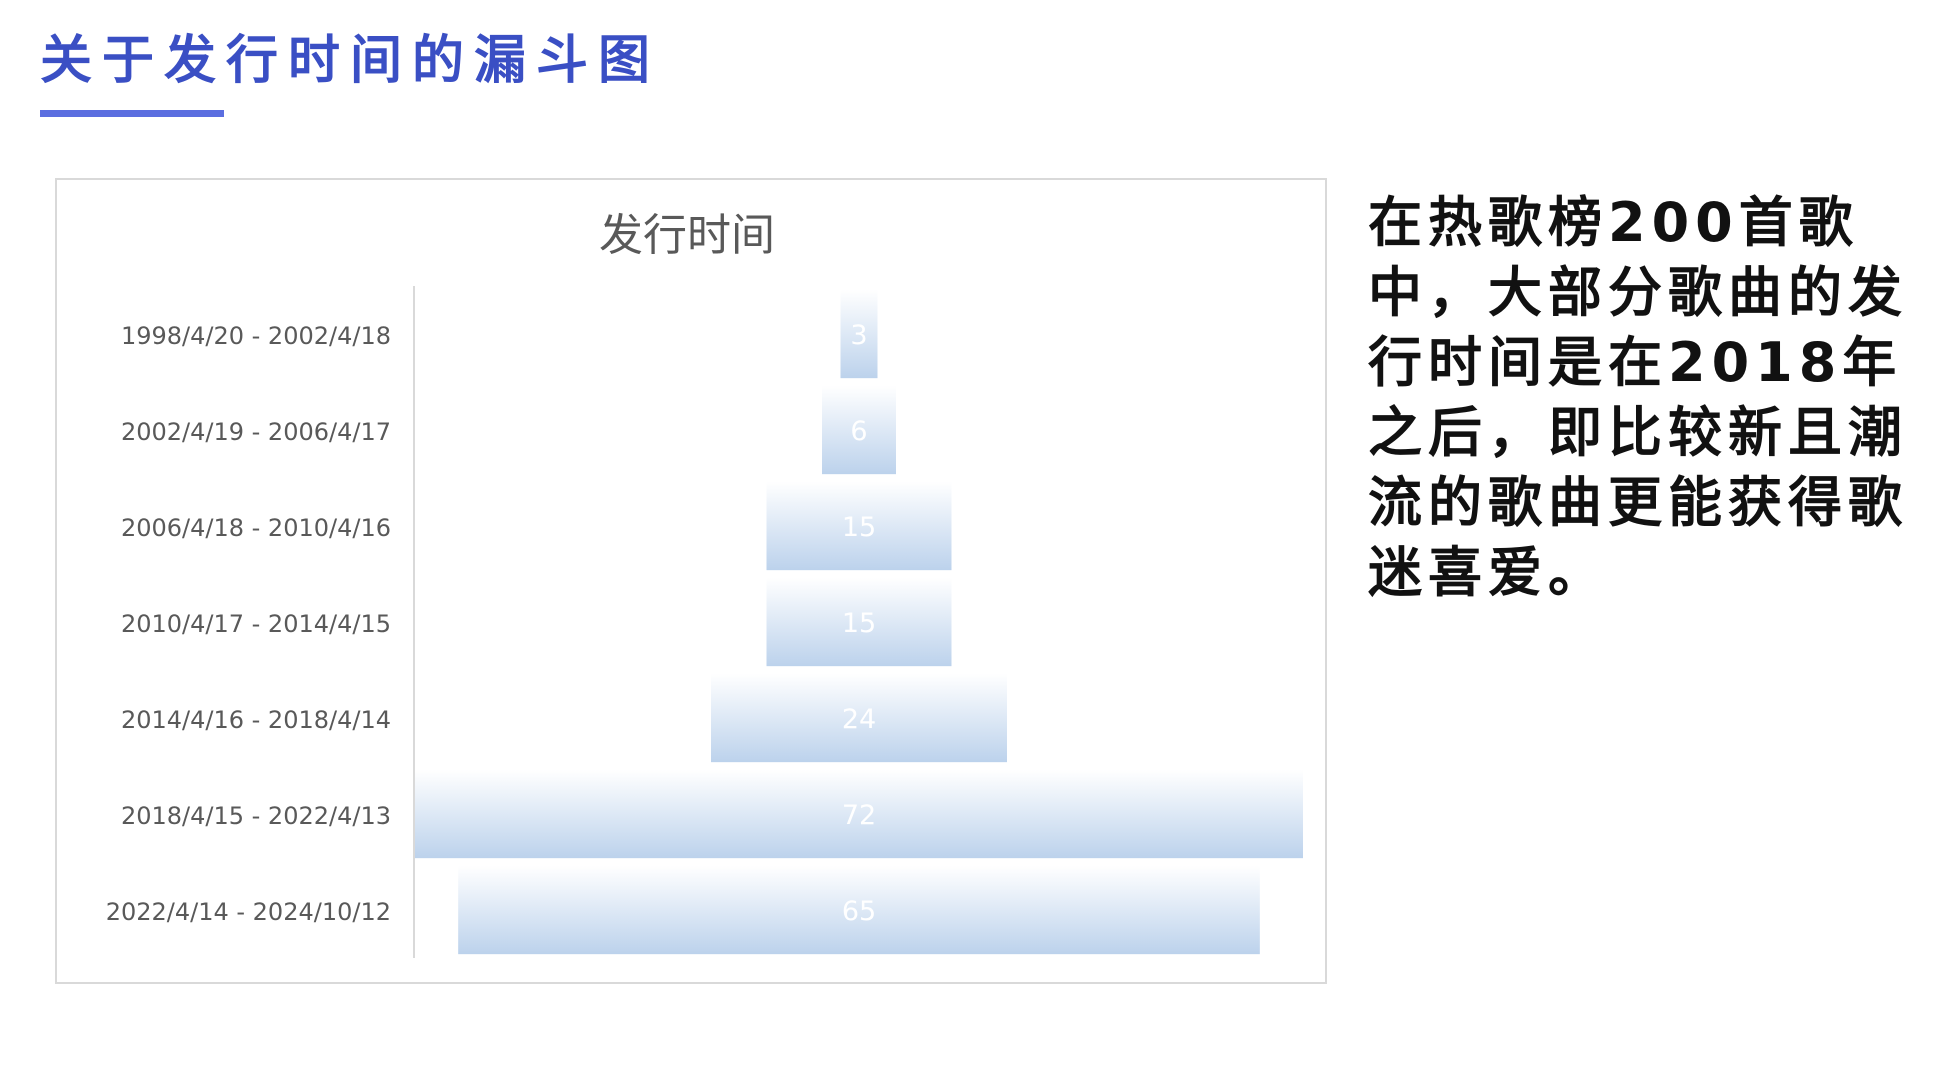 This screenshot has height=1084, width=1942. I want to click on category-label: 1998/4/20 - 2002/4/18, so click(256, 336).